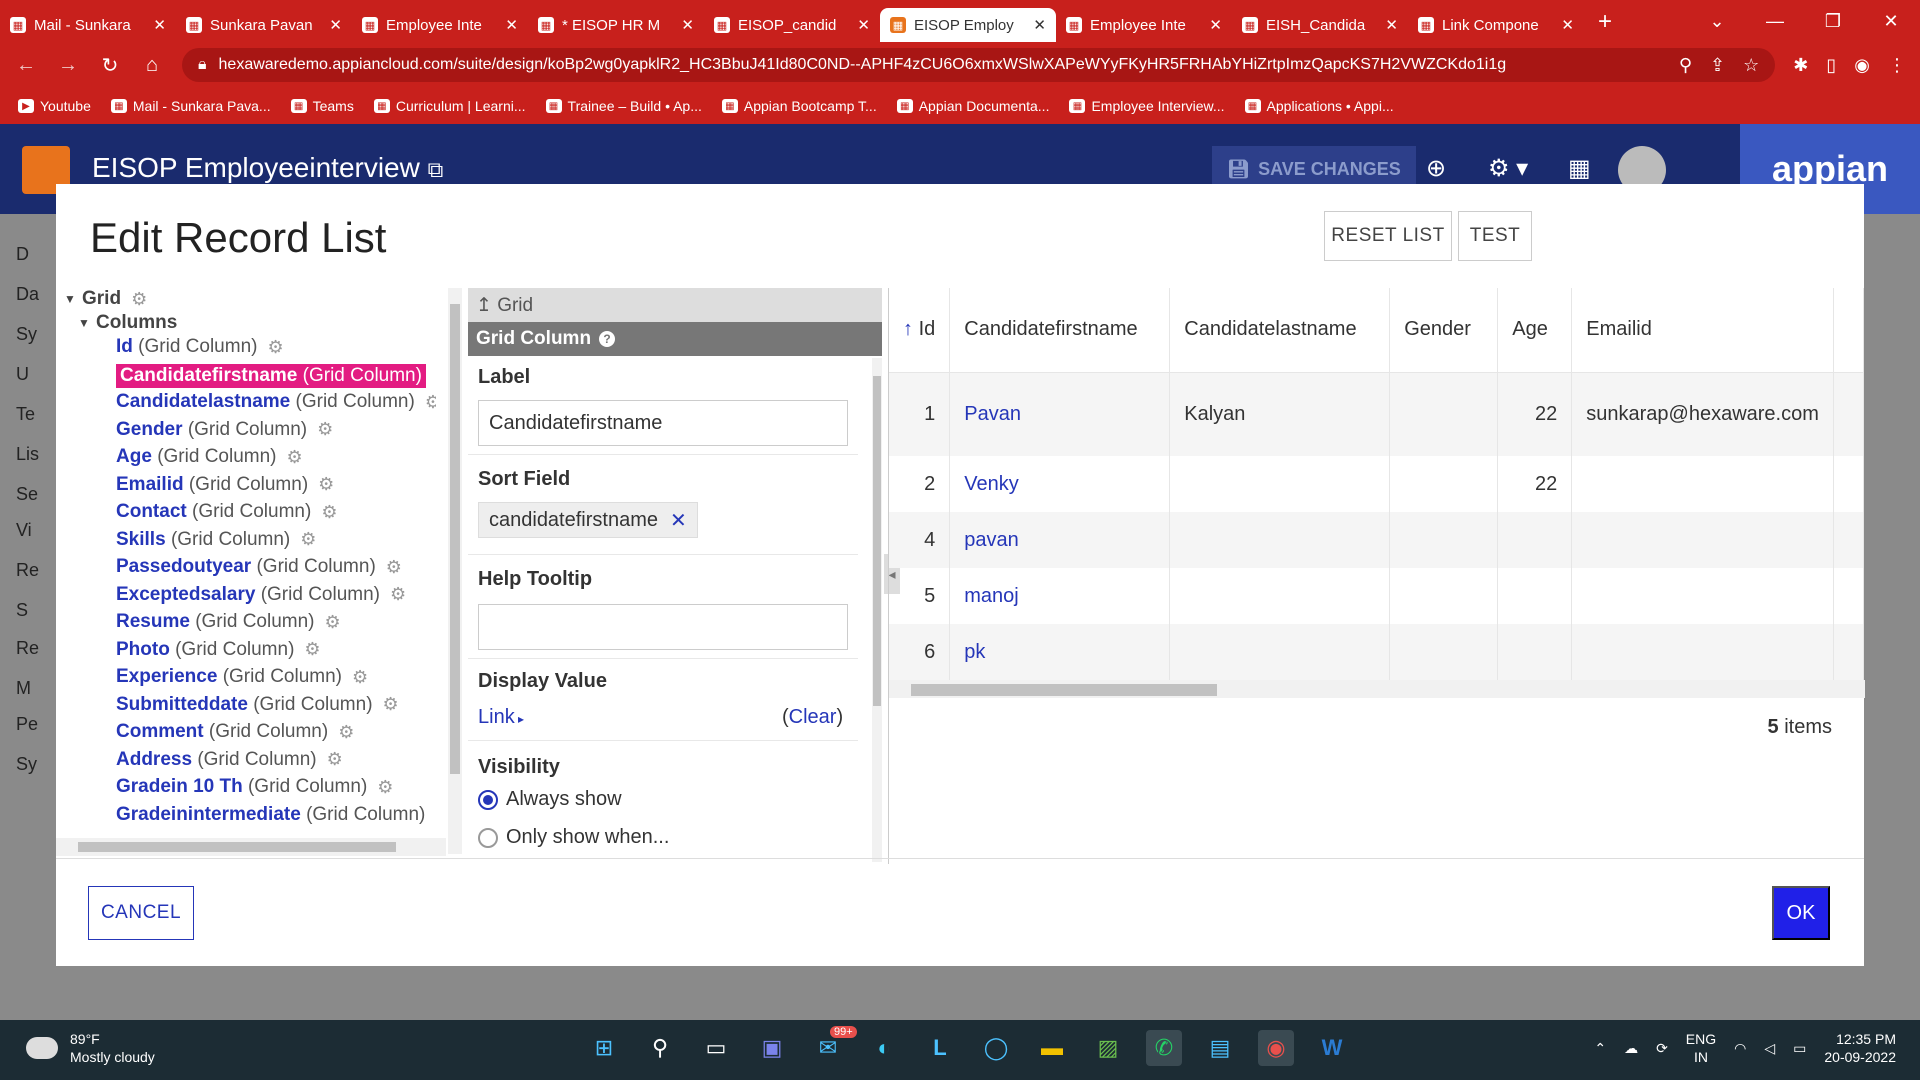 The image size is (1920, 1080). I want to click on record-link: pk, so click(974, 652).